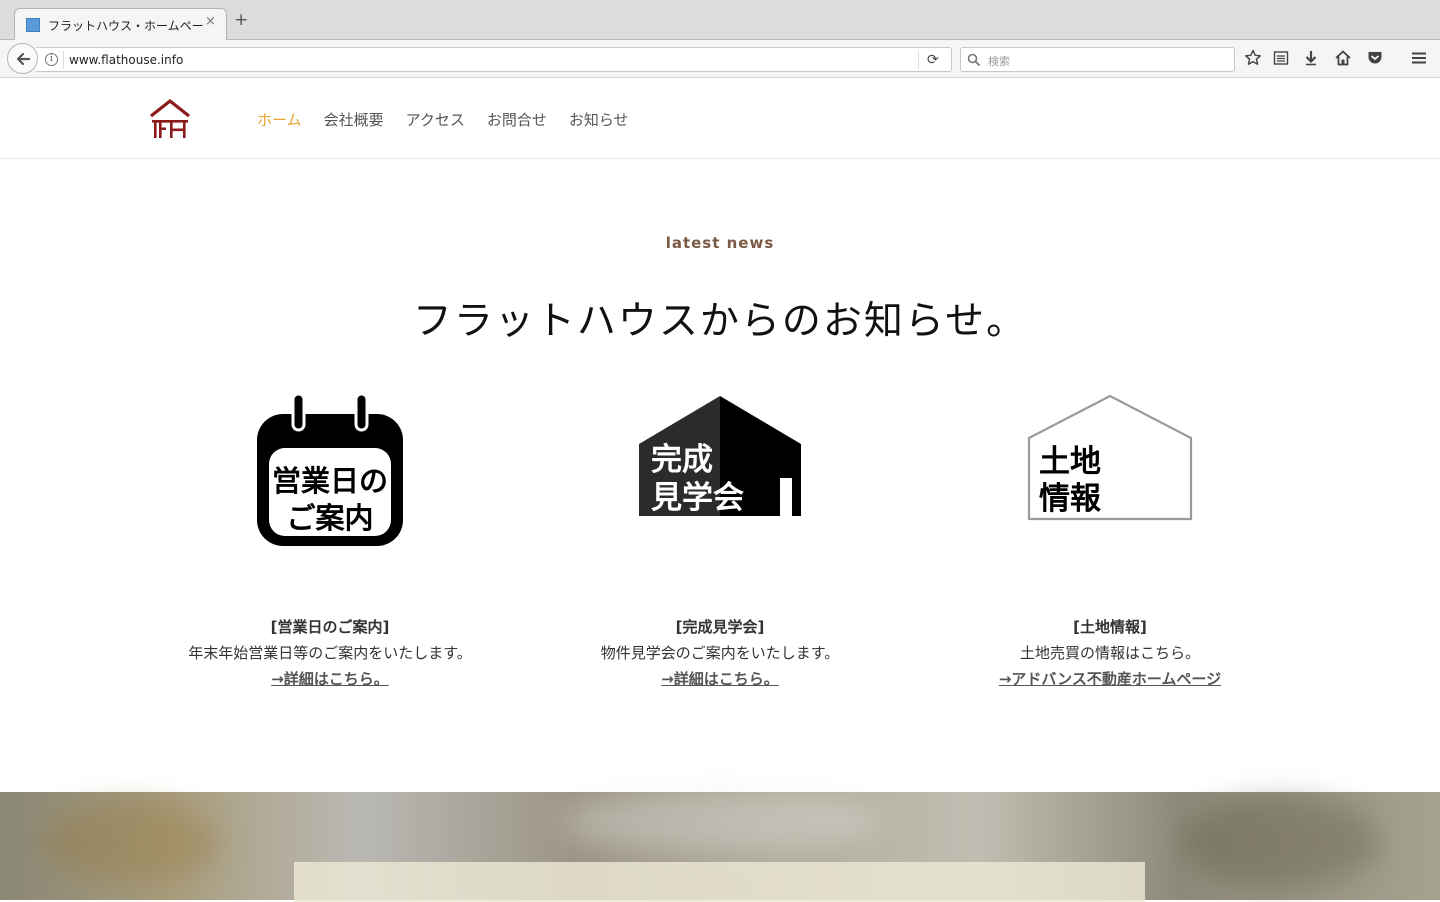 The width and height of the screenshot is (1440, 902). Describe the element at coordinates (719, 882) in the screenshot. I see `photo-overlay-panel` at that location.